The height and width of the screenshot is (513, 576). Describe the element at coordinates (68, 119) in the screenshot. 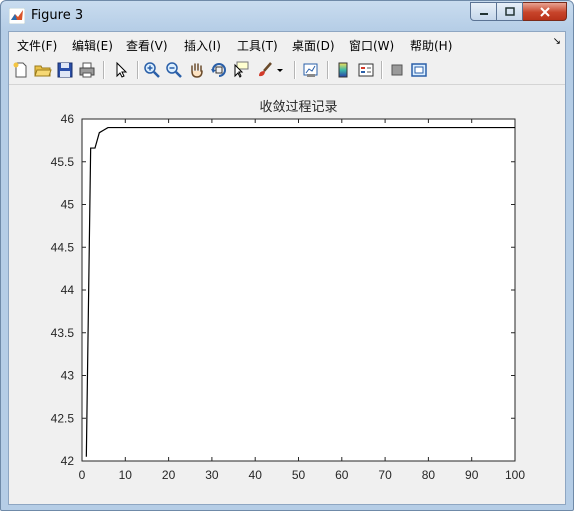

I see `y-tick-label: 46` at that location.